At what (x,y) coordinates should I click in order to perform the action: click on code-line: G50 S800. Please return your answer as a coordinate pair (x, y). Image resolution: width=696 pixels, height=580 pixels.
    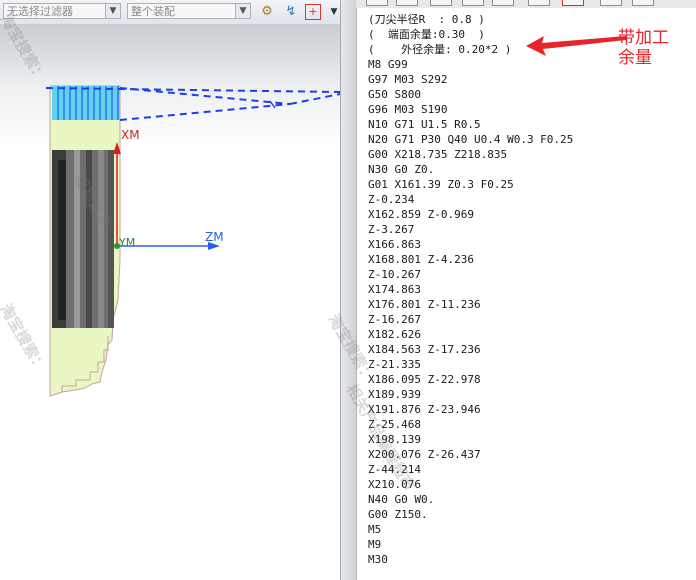
    Looking at the image, I should click on (394, 94).